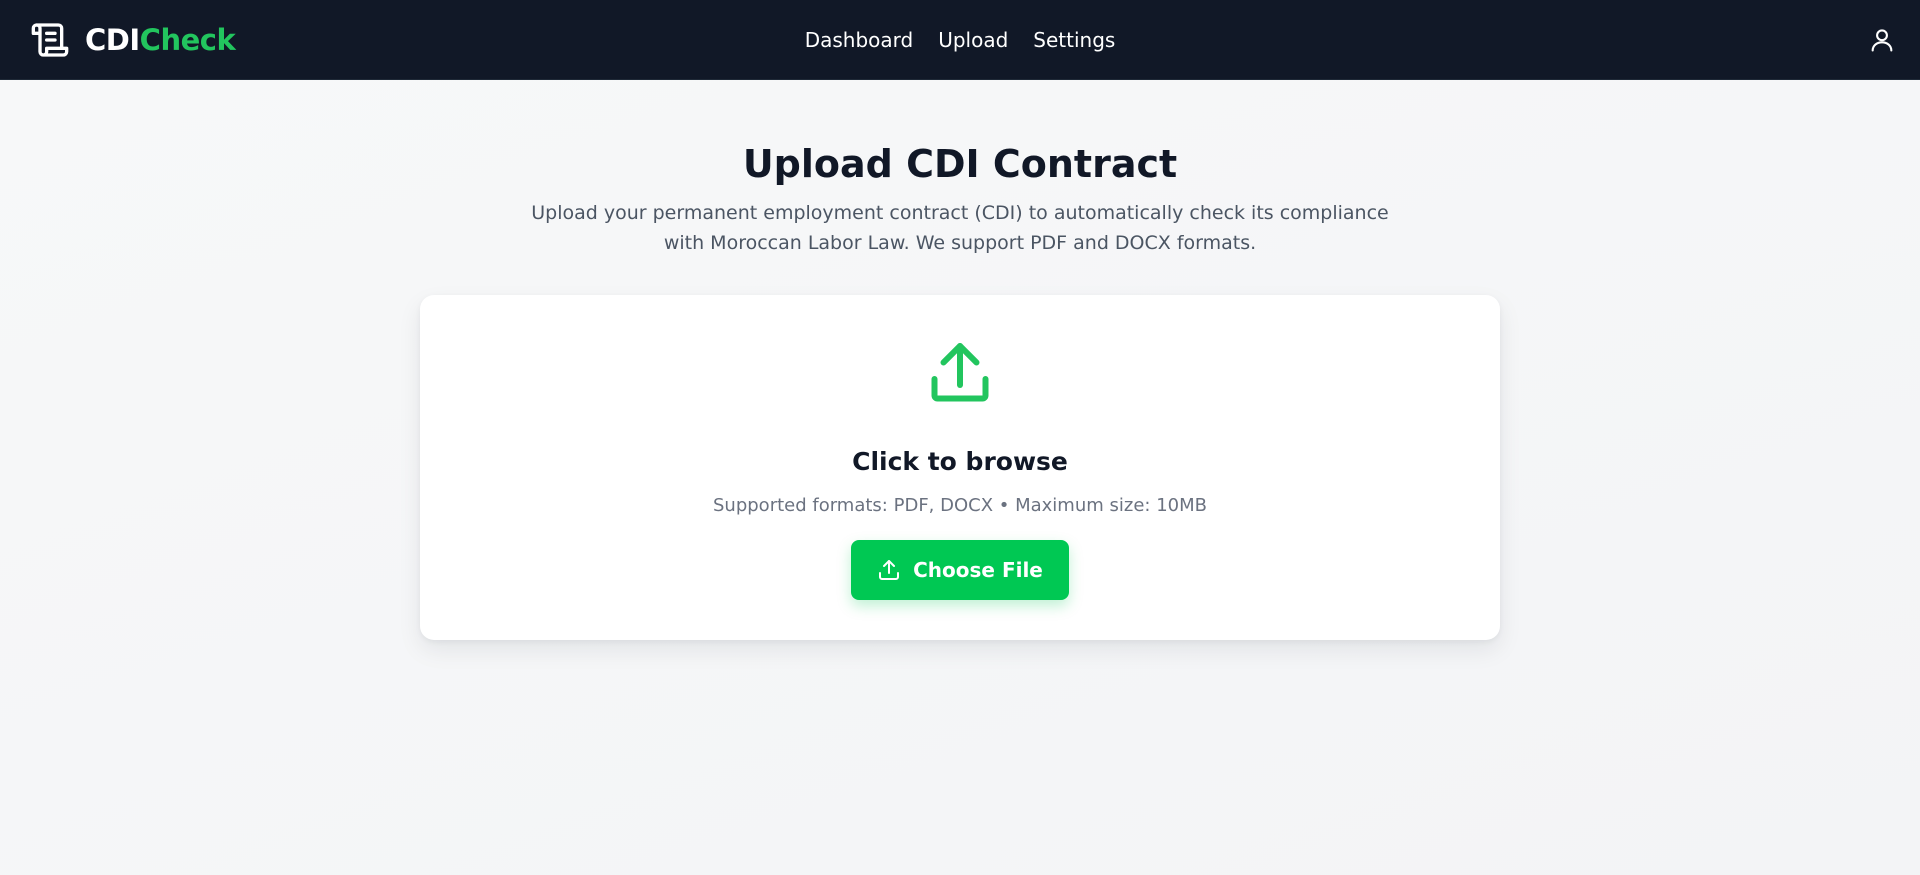 Image resolution: width=1920 pixels, height=875 pixels. What do you see at coordinates (50, 40) in the screenshot?
I see `scroll-icon` at bounding box center [50, 40].